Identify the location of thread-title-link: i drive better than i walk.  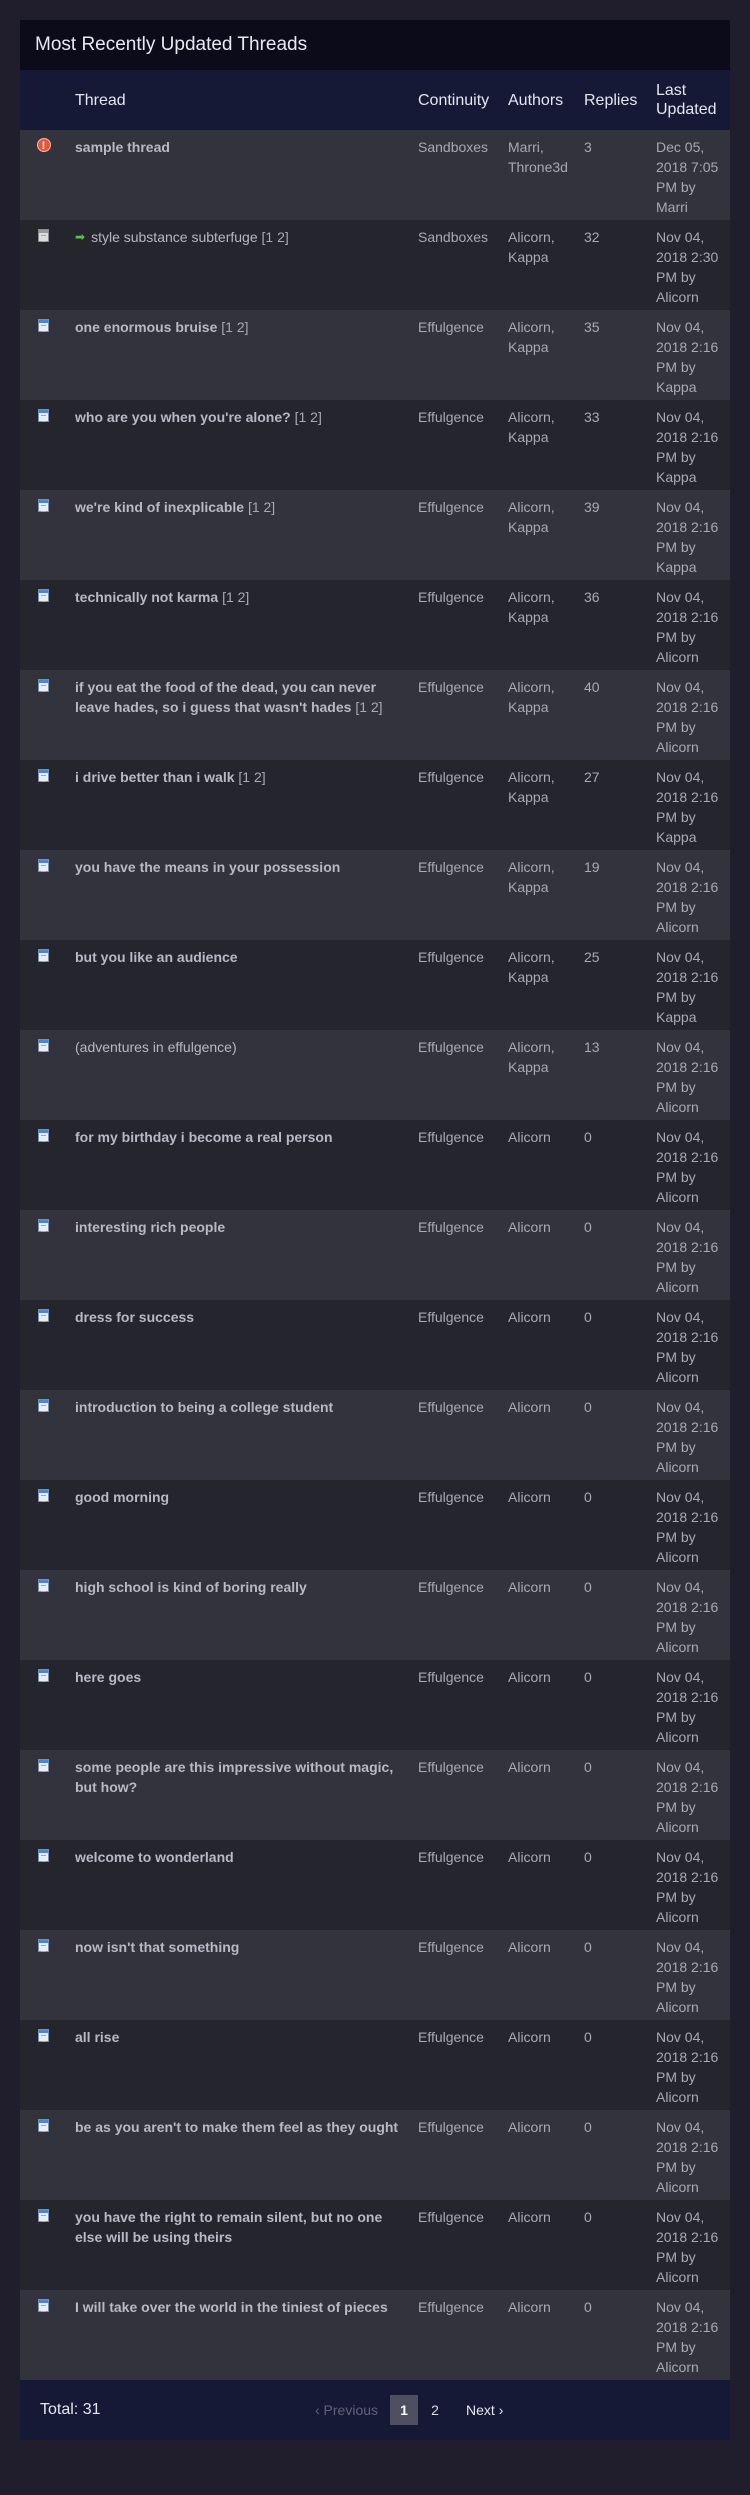
(155, 777).